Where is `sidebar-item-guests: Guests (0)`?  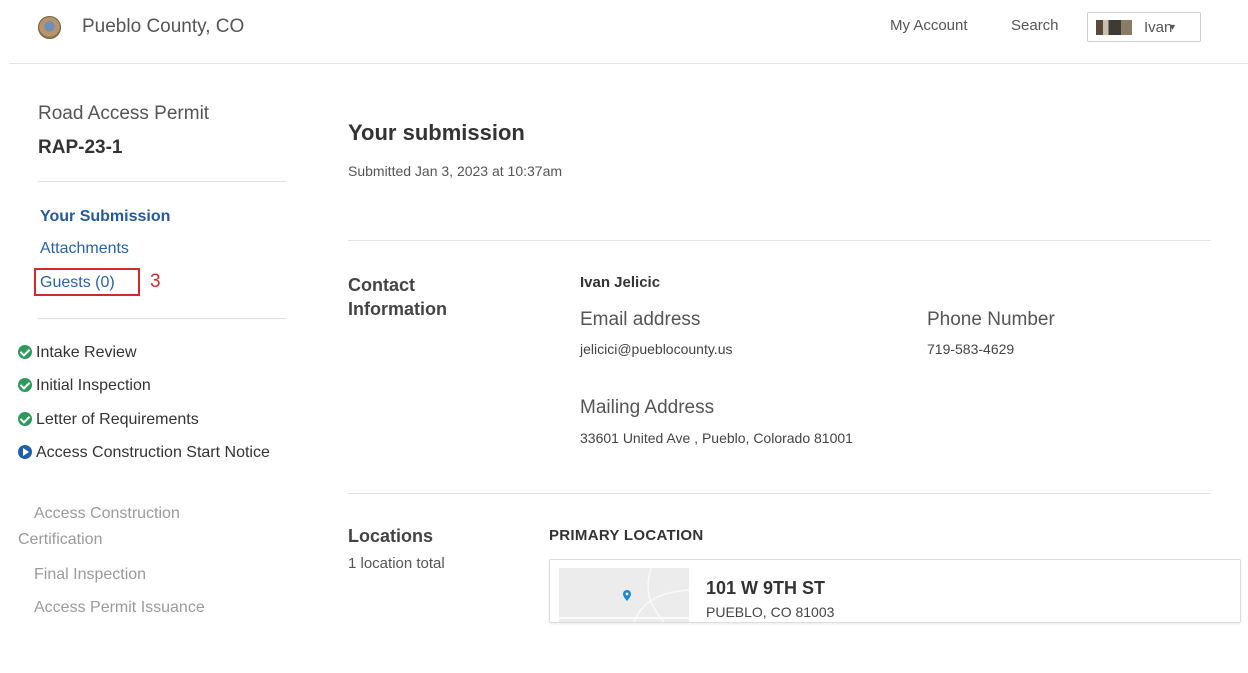
sidebar-item-guests: Guests (0) is located at coordinates (77, 283).